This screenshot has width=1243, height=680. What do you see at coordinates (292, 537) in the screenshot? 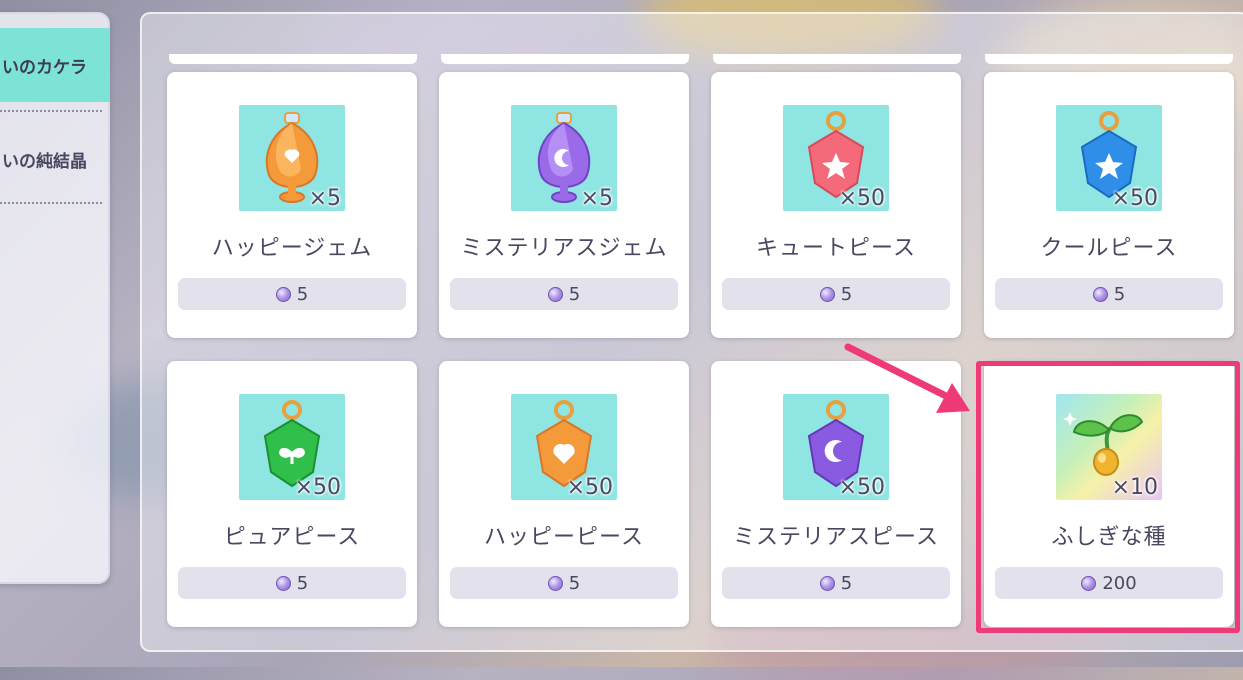
I see `item-name: ピュアピース` at bounding box center [292, 537].